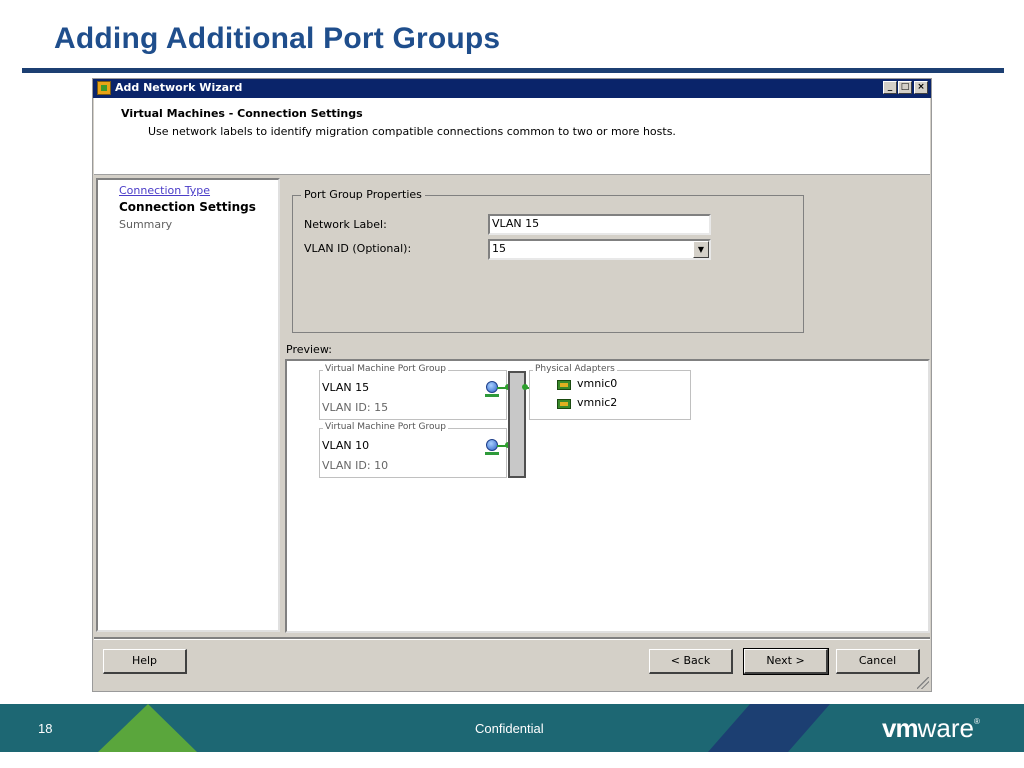 The height and width of the screenshot is (768, 1024). Describe the element at coordinates (146, 224) in the screenshot. I see `step-summary: Summary` at that location.